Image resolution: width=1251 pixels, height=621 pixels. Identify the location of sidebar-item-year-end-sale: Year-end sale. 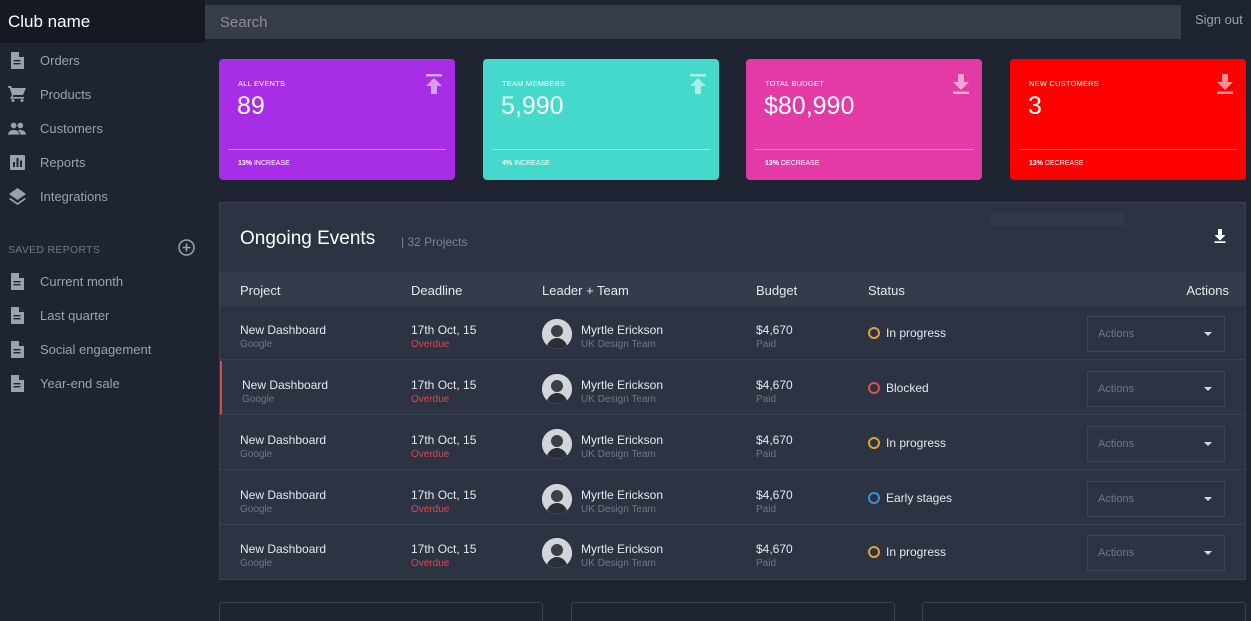
(102, 383).